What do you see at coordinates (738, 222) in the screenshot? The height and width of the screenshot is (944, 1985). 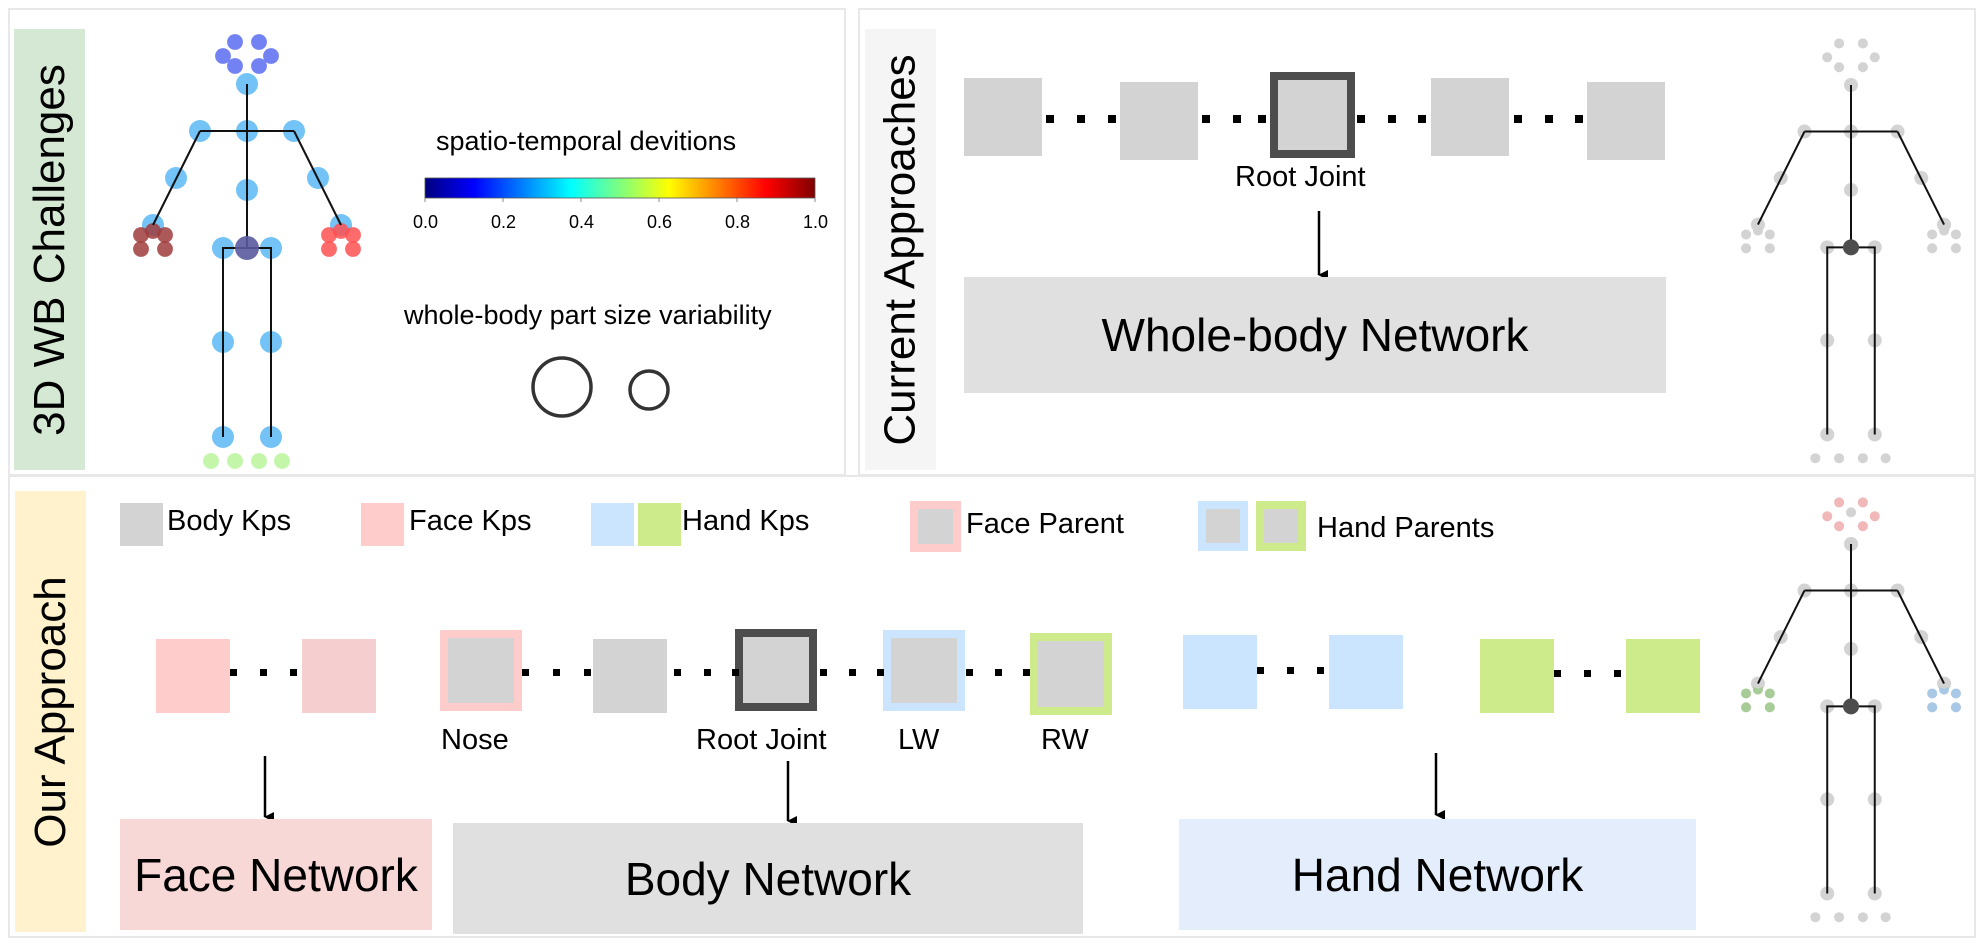 I see `colorbar-tick-label: 0.8` at bounding box center [738, 222].